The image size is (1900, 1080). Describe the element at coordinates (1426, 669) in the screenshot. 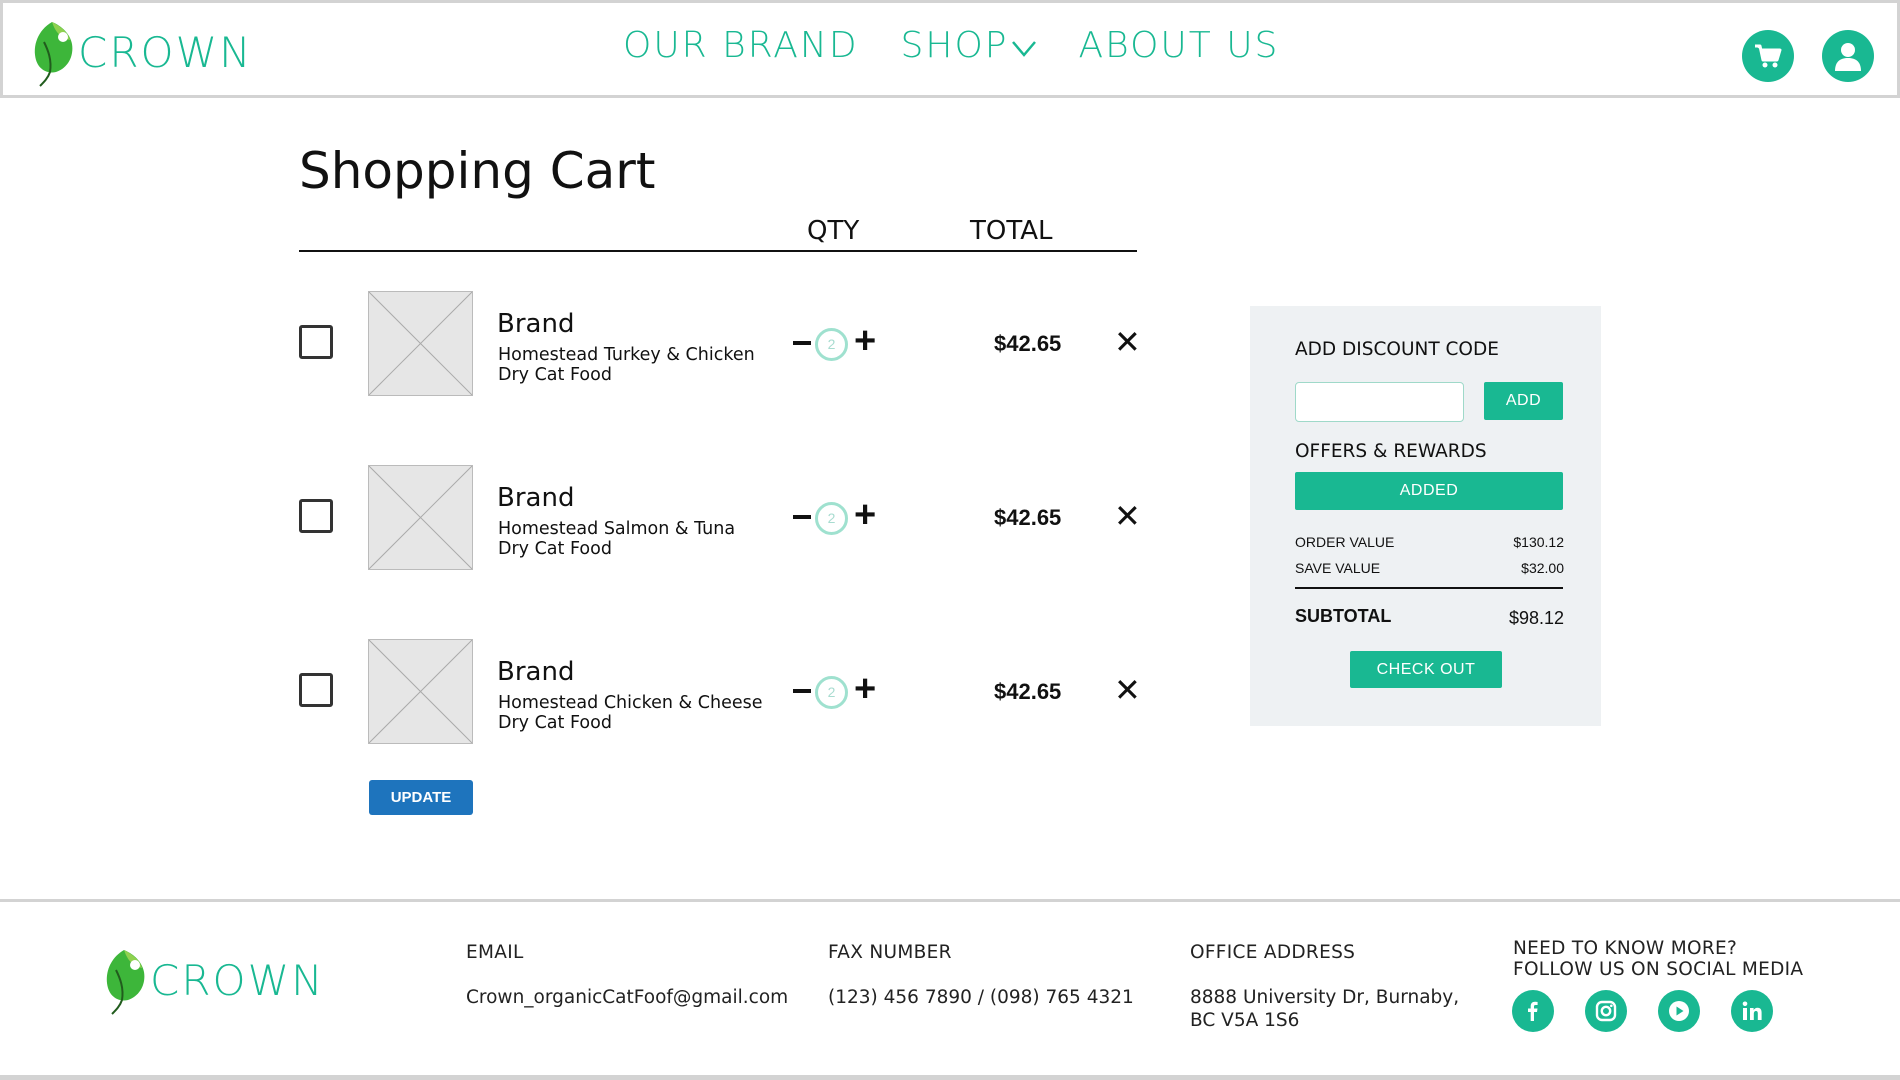

I see `checkout-button: CHECK OUT` at that location.